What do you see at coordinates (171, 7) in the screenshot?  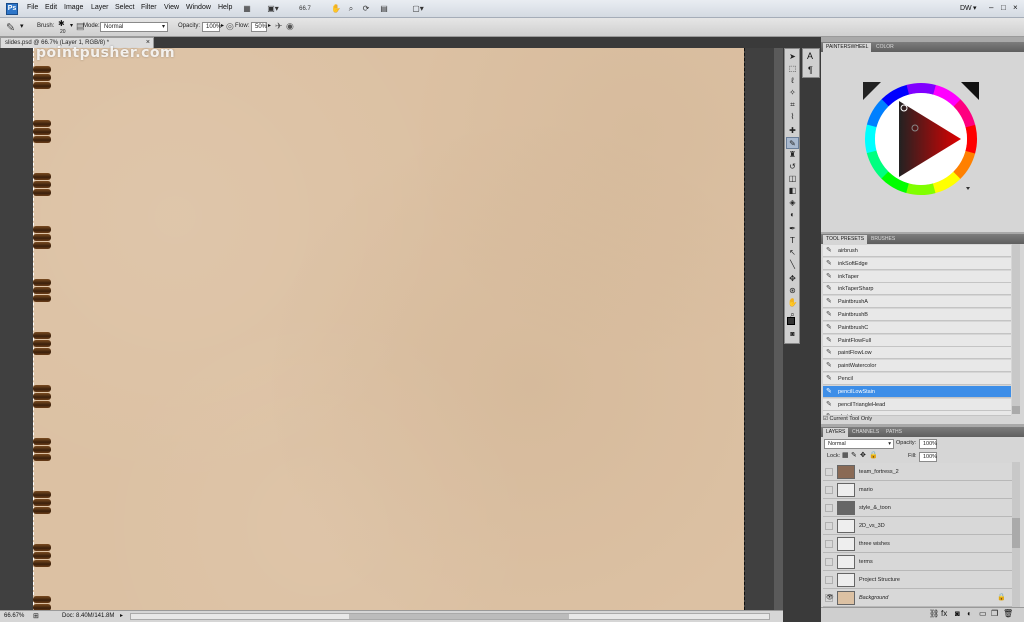 I see `menu-view: View` at bounding box center [171, 7].